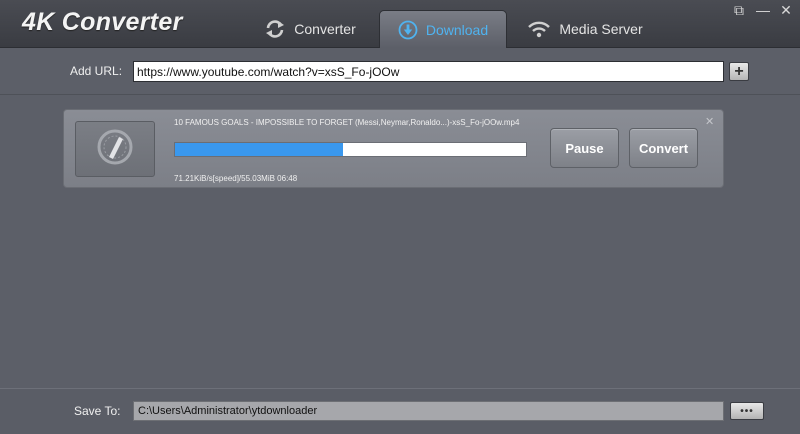 The image size is (800, 434). What do you see at coordinates (350, 149) in the screenshot?
I see `progress-bar` at bounding box center [350, 149].